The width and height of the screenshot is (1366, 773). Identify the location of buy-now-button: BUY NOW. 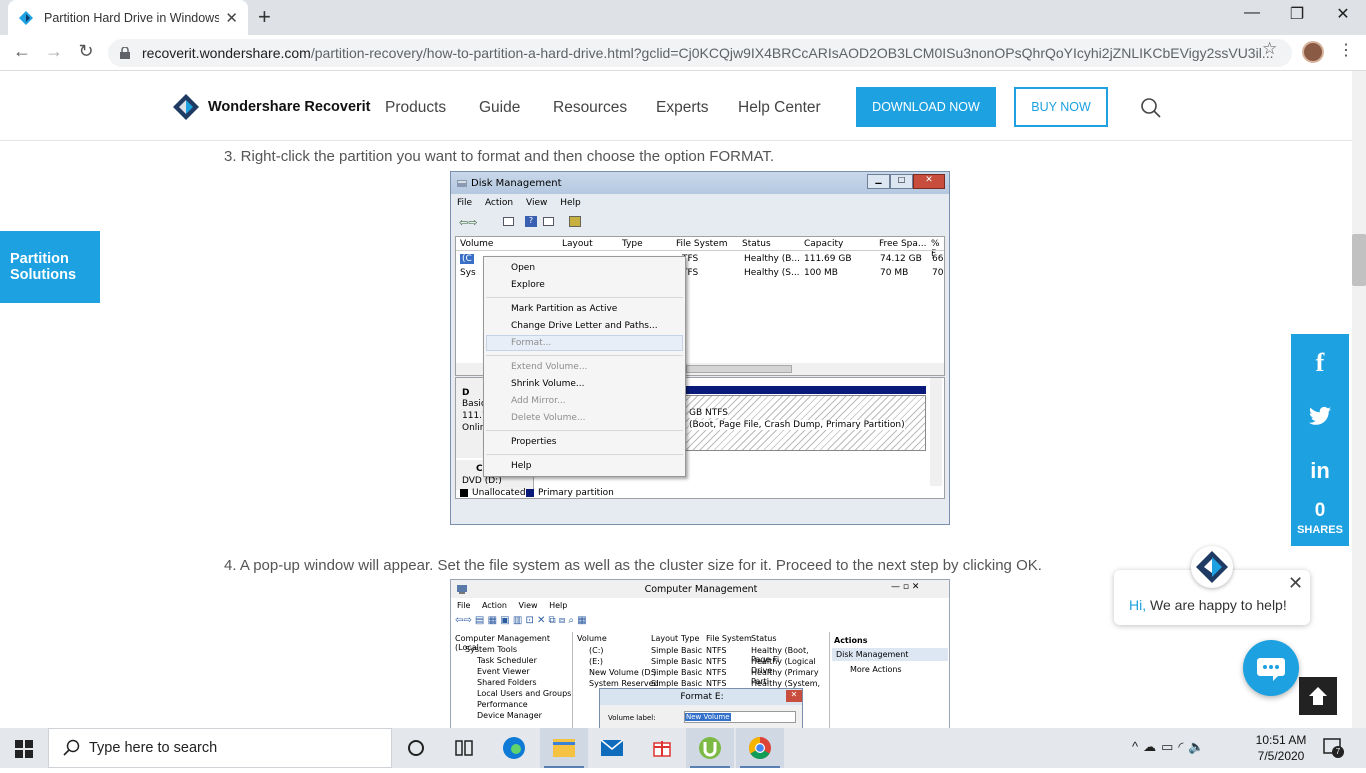
(1061, 107).